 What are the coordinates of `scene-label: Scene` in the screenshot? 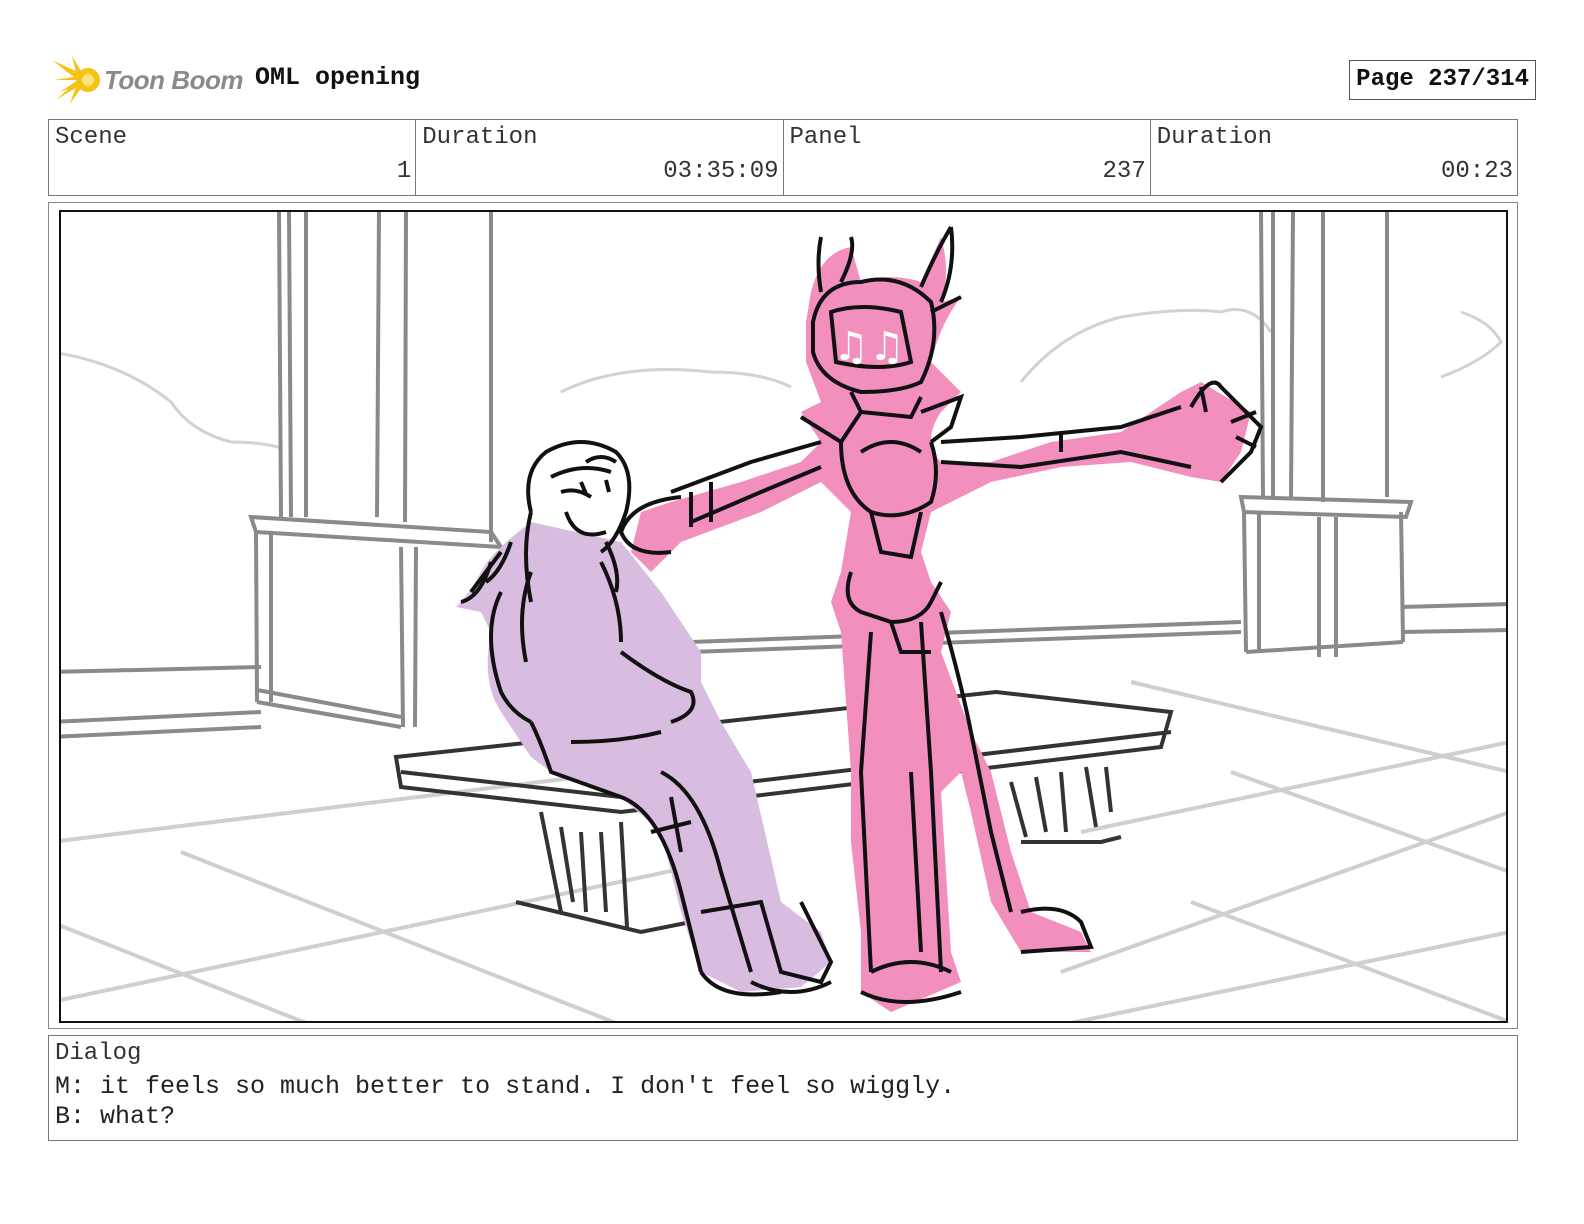 It's located at (91, 137).